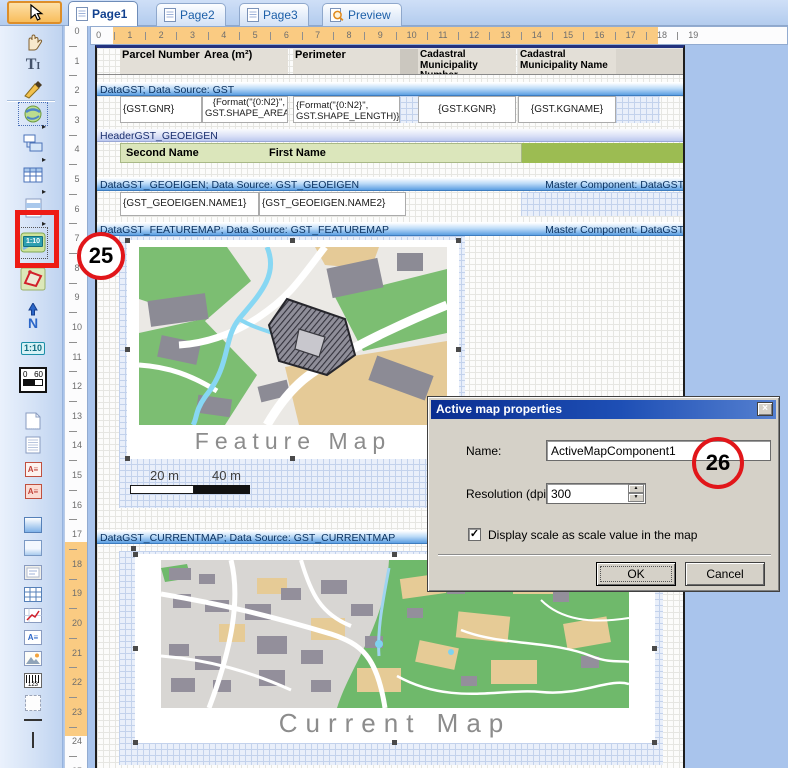  What do you see at coordinates (636, 574) in the screenshot?
I see `ok-button: OK` at bounding box center [636, 574].